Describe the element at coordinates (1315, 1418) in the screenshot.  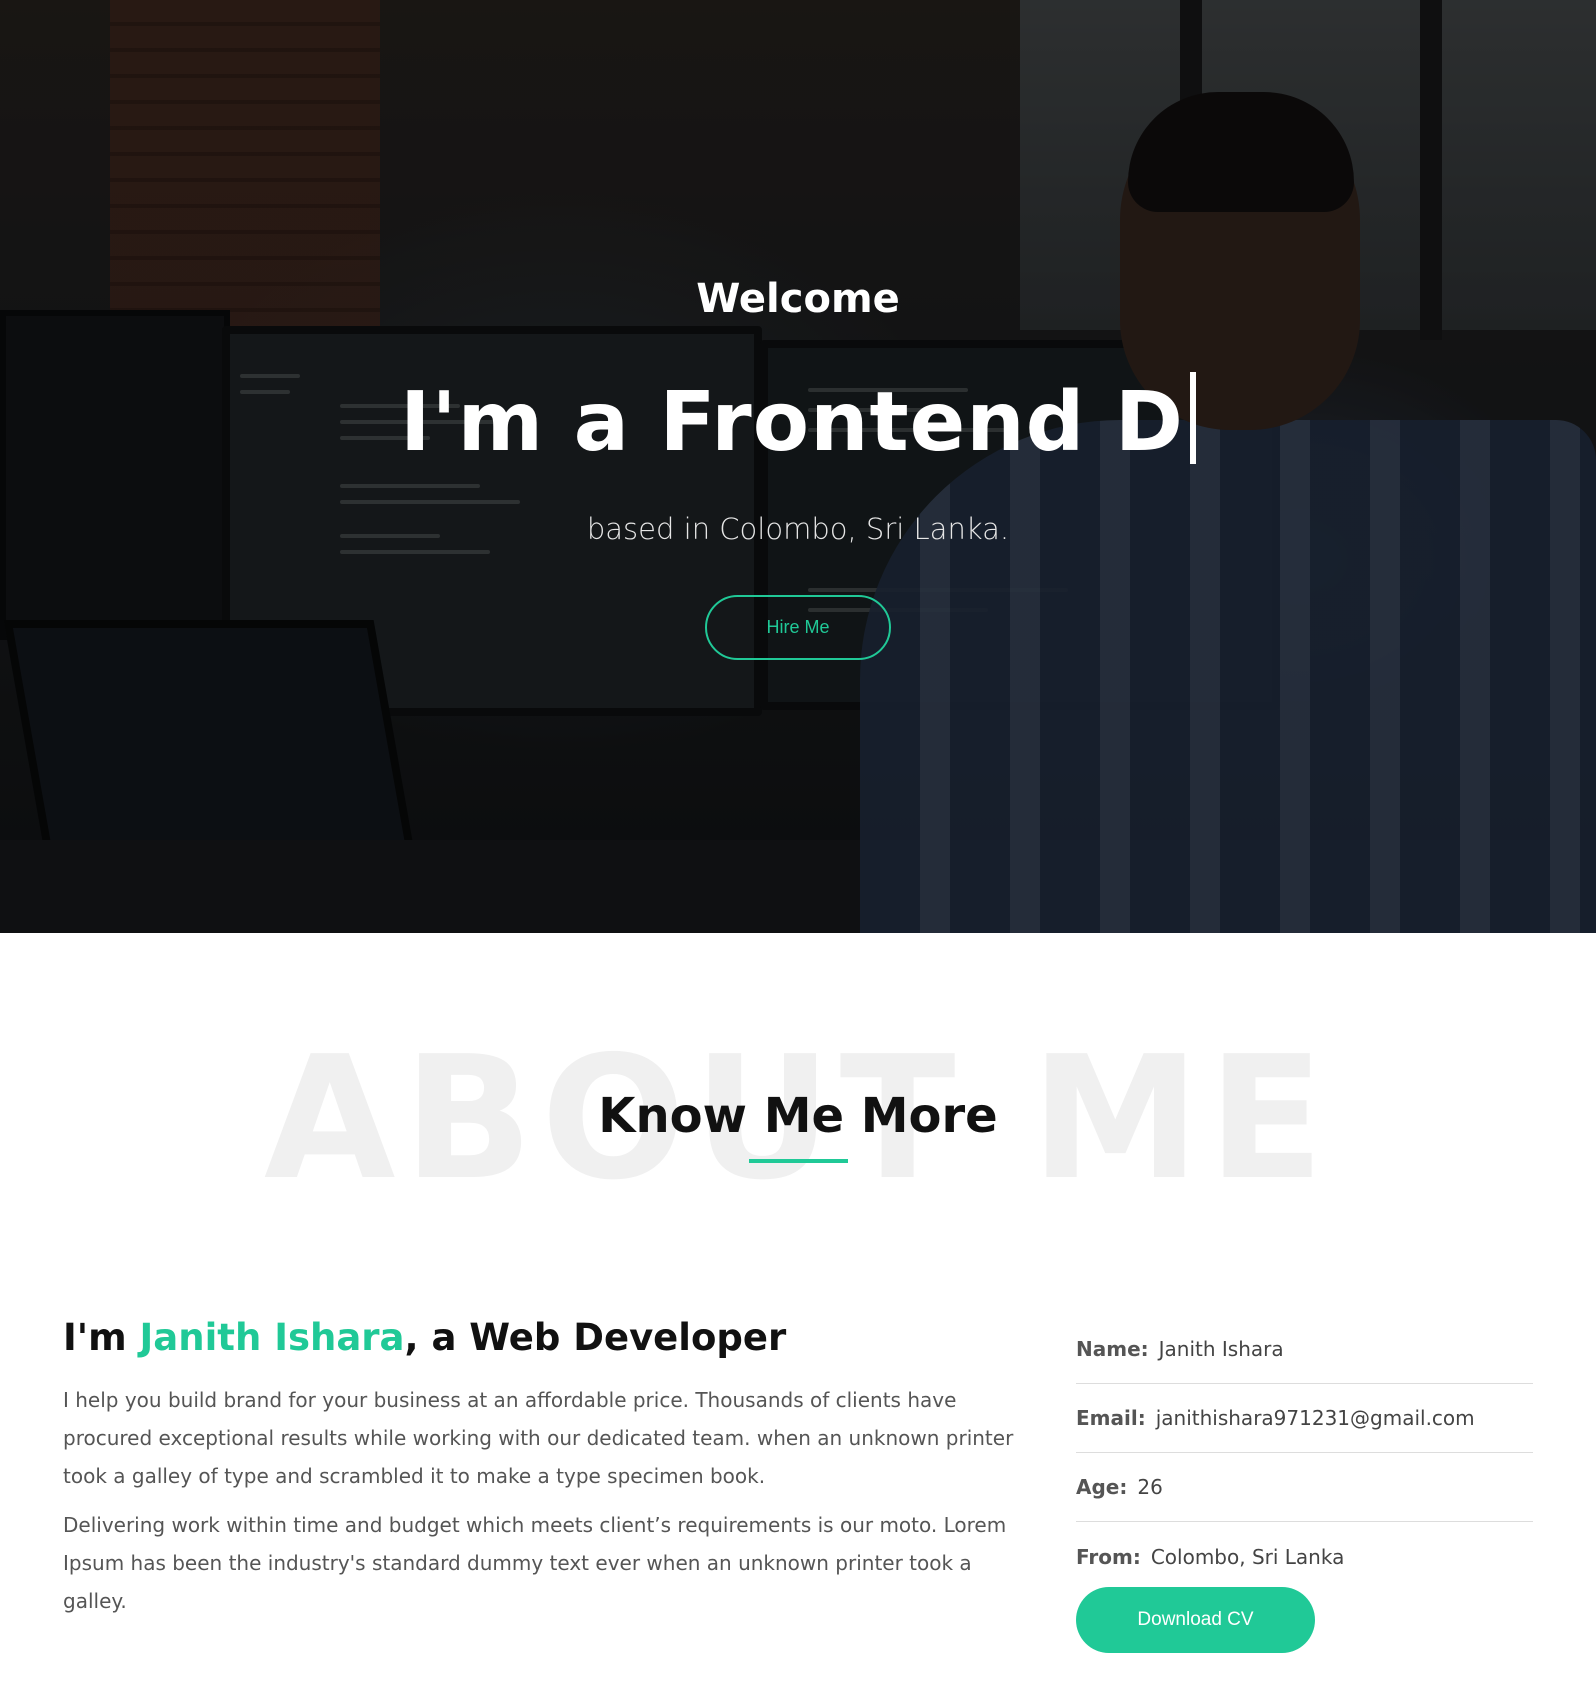
I see `info-value: janithishara971231@gmail.com` at that location.